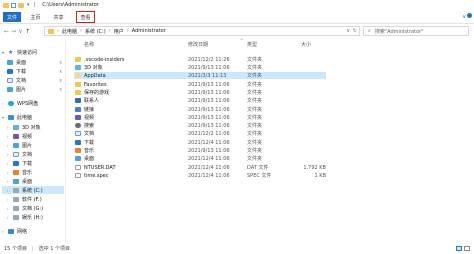  What do you see at coordinates (20, 31) in the screenshot?
I see `recent-locations-button: ∨` at bounding box center [20, 31].